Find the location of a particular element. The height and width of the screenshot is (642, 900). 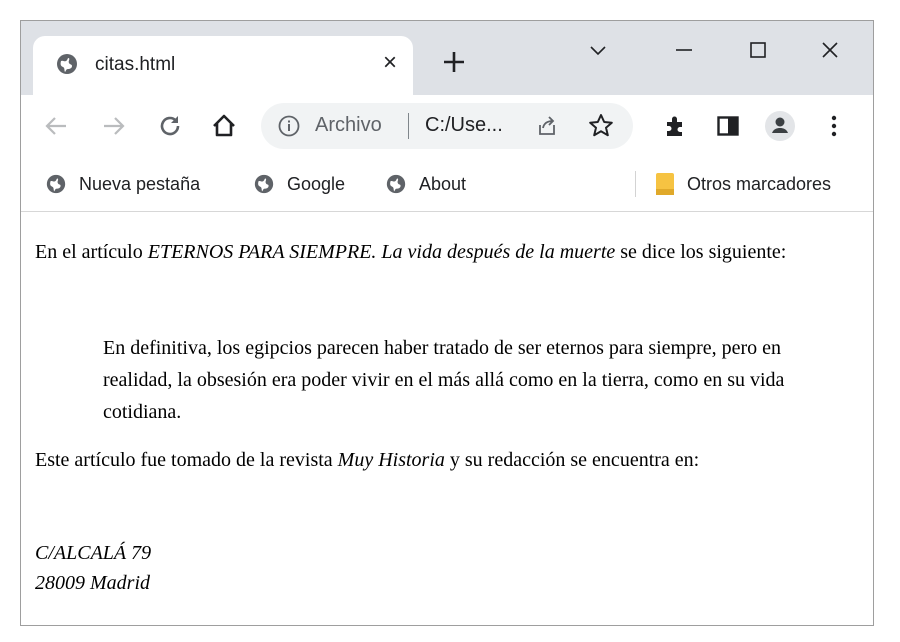

share-icon is located at coordinates (547, 126).